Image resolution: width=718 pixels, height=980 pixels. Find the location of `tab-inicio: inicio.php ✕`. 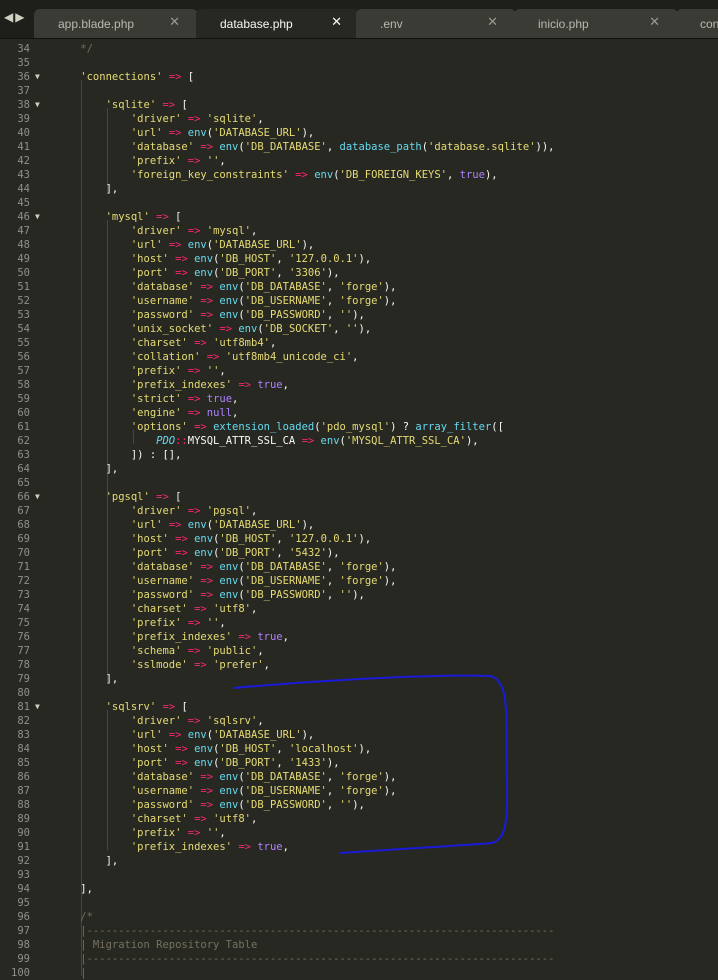

tab-inicio: inicio.php ✕ is located at coordinates (596, 23).